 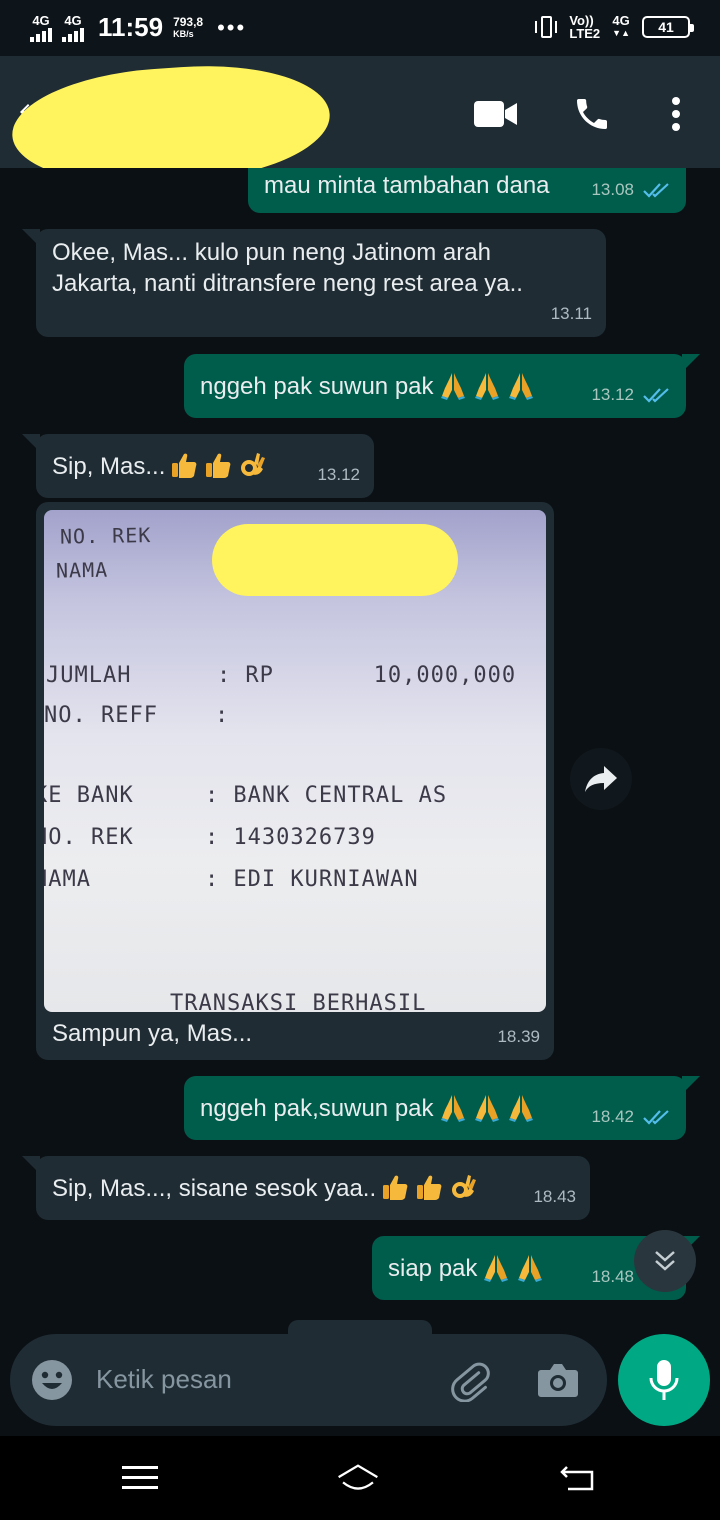 What do you see at coordinates (265, 1188) in the screenshot?
I see `message-text: Sip, Mas..., sisane sesok yaa..` at bounding box center [265, 1188].